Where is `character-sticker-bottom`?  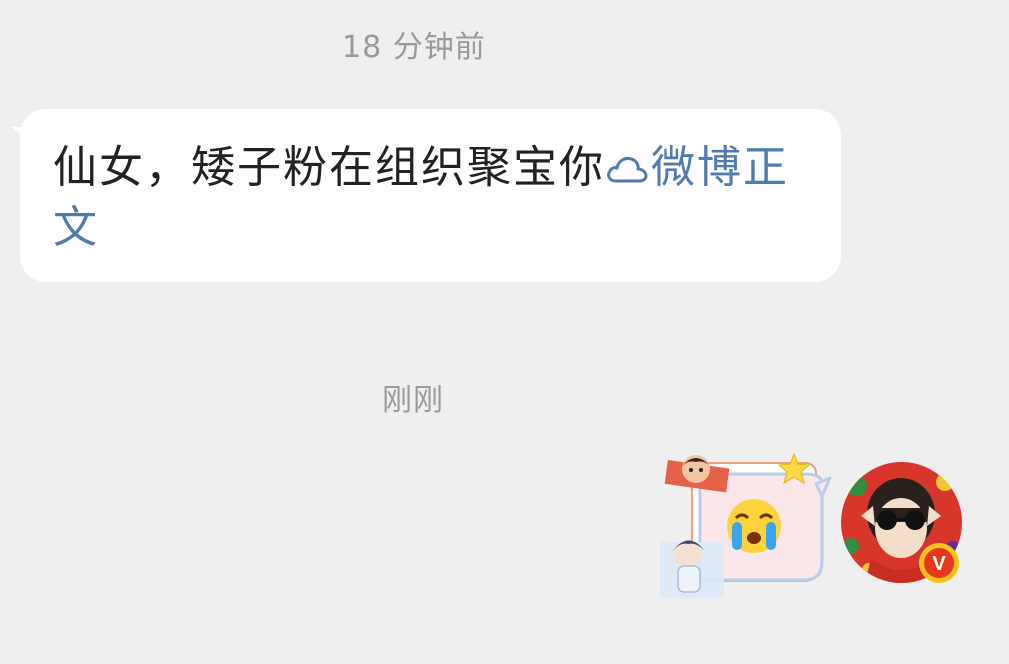 character-sticker-bottom is located at coordinates (692, 569).